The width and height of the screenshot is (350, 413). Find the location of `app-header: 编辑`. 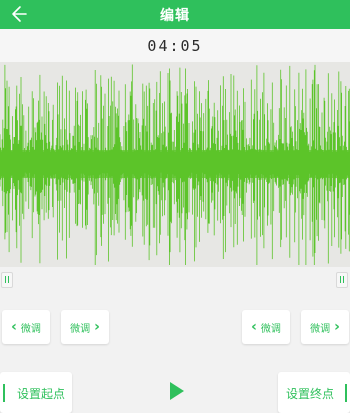

app-header: 编辑 is located at coordinates (175, 14).